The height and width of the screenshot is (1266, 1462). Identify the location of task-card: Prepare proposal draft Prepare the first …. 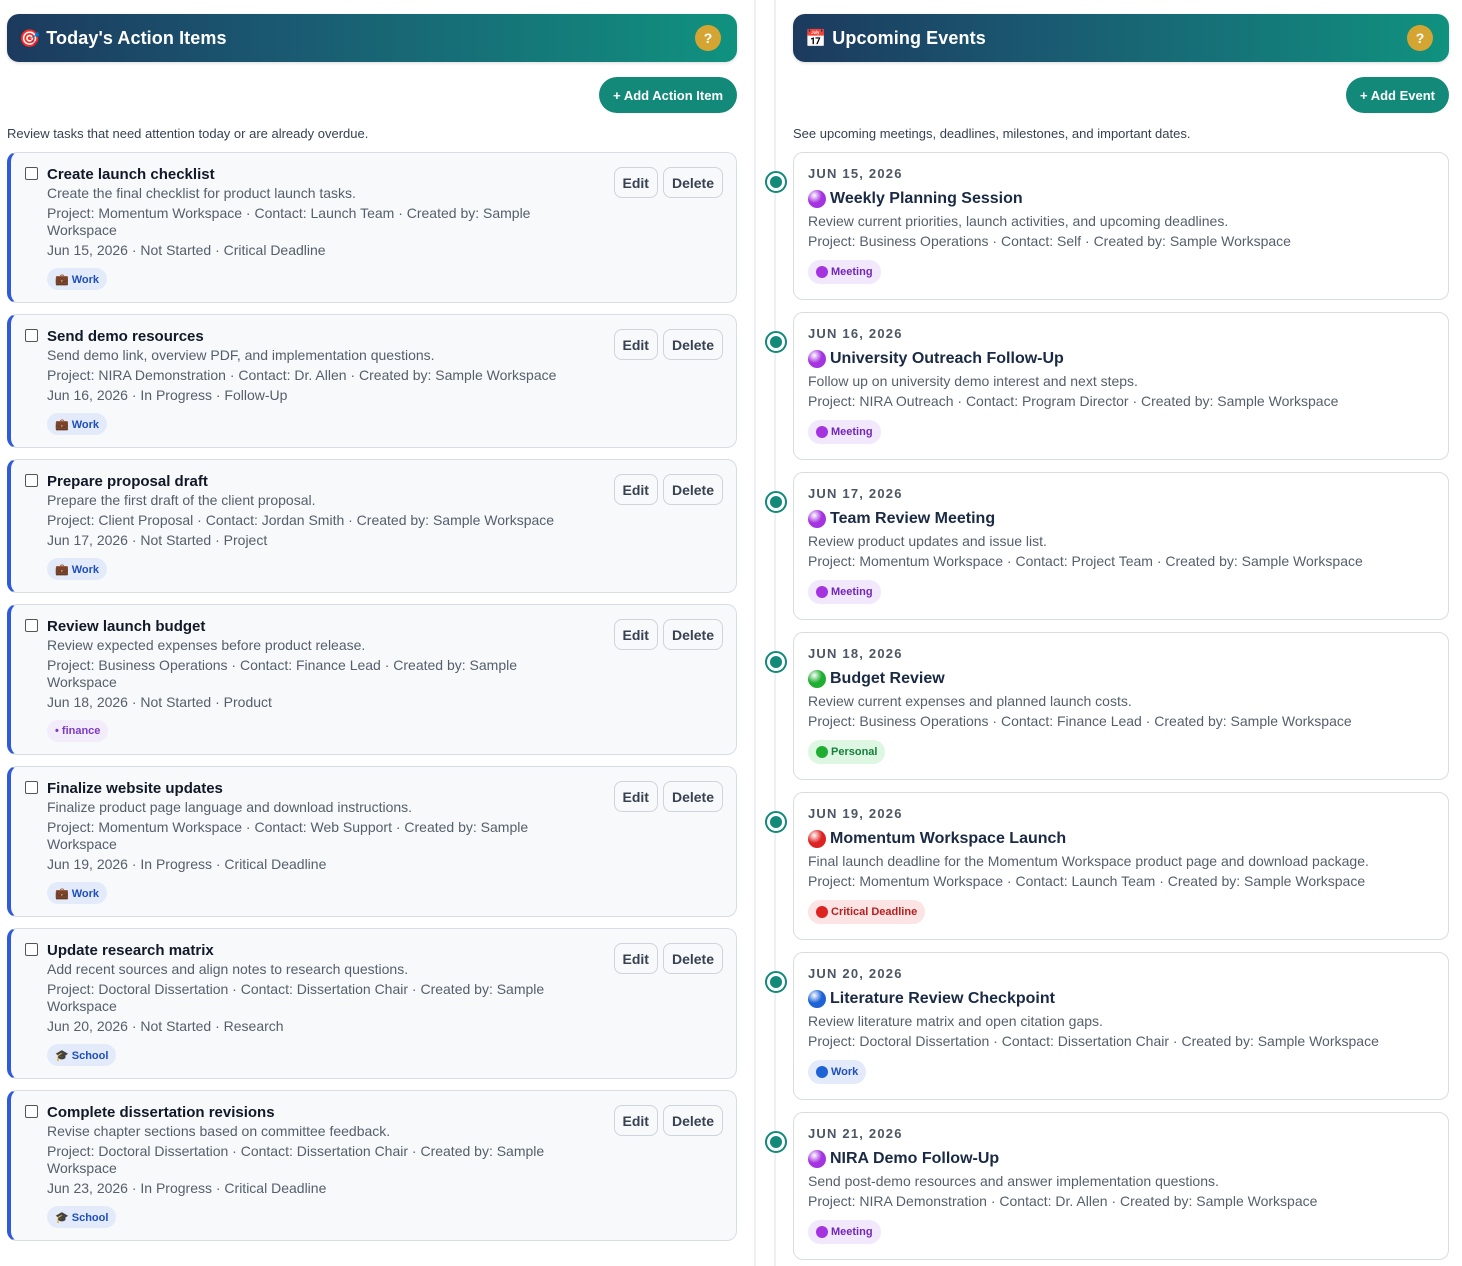
(372, 526).